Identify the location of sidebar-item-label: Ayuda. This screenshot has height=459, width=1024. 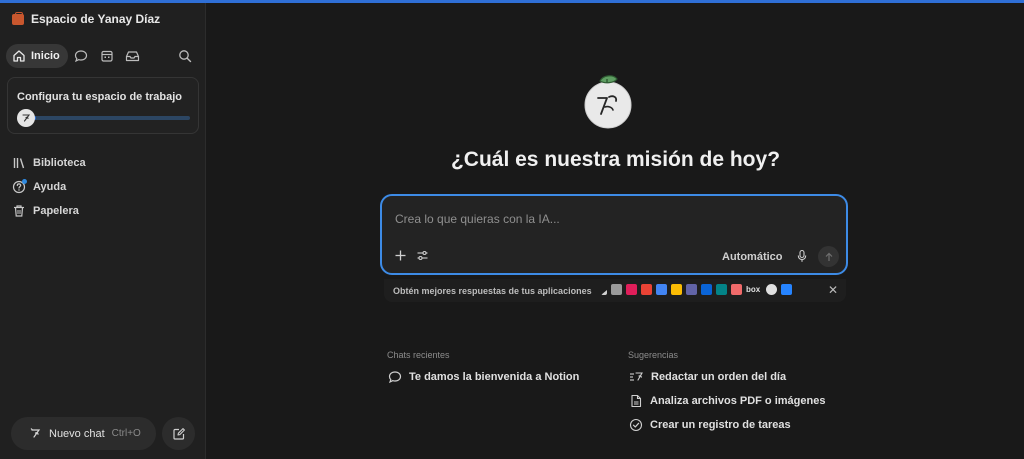
(50, 187).